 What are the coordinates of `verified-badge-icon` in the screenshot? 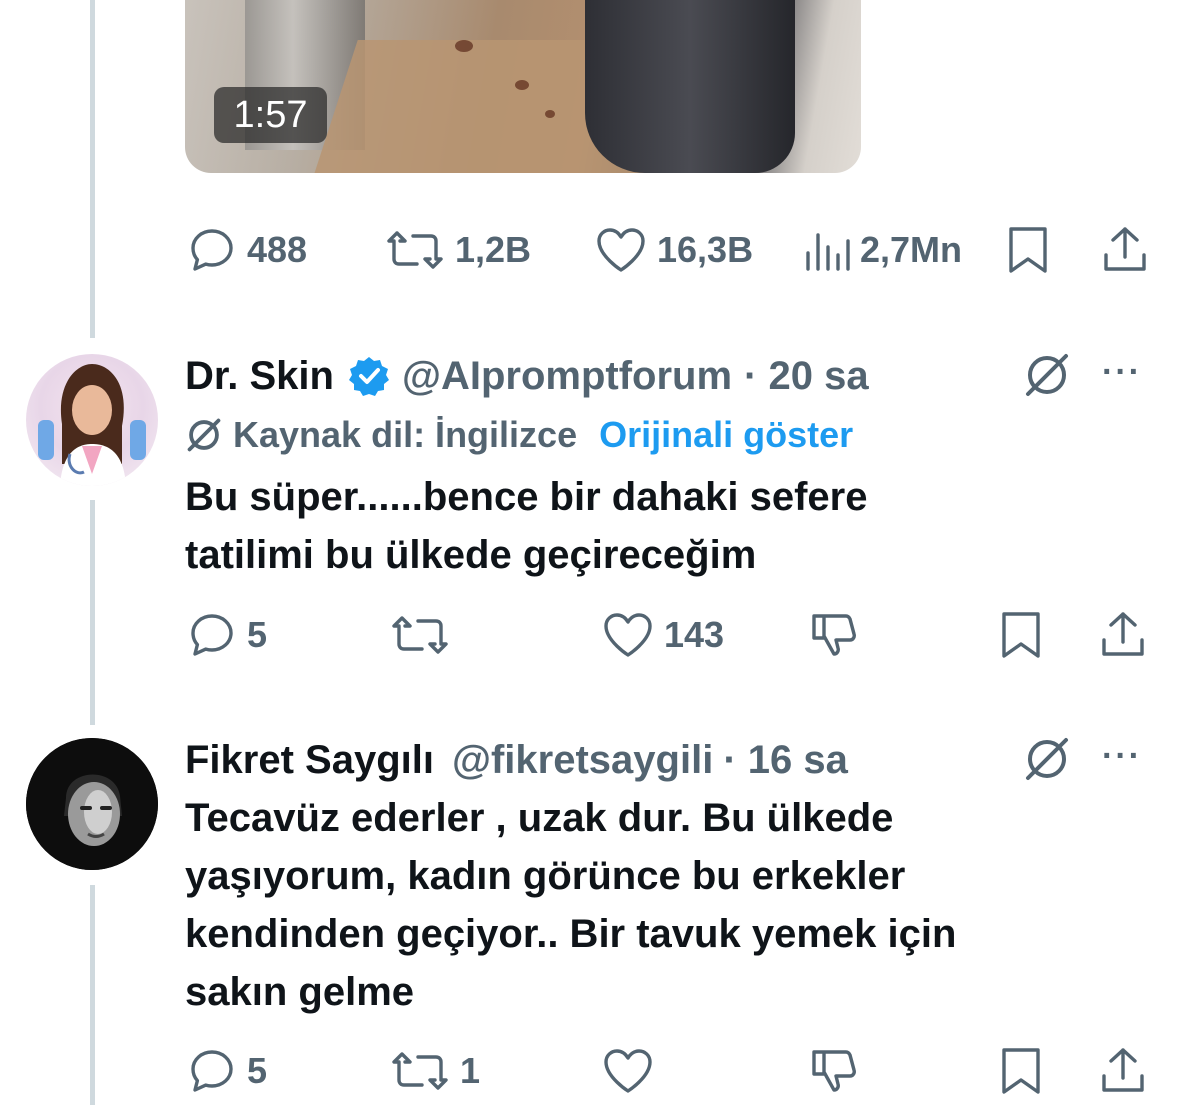 It's located at (368, 376).